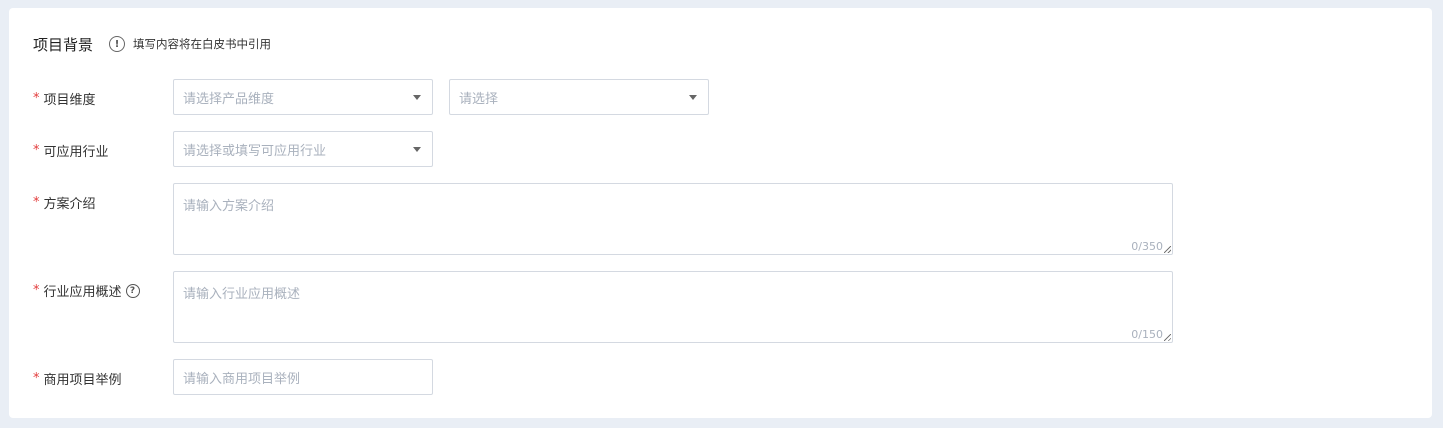 This screenshot has width=1443, height=428. I want to click on industry-label: * 可应用行业, so click(71, 150).